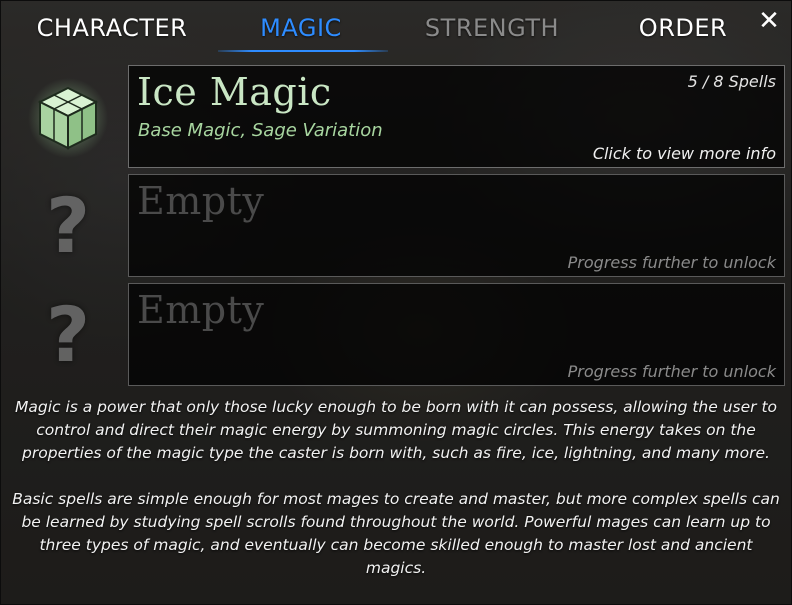 This screenshot has height=605, width=792. What do you see at coordinates (683, 32) in the screenshot?
I see `tab-order: ORDER` at bounding box center [683, 32].